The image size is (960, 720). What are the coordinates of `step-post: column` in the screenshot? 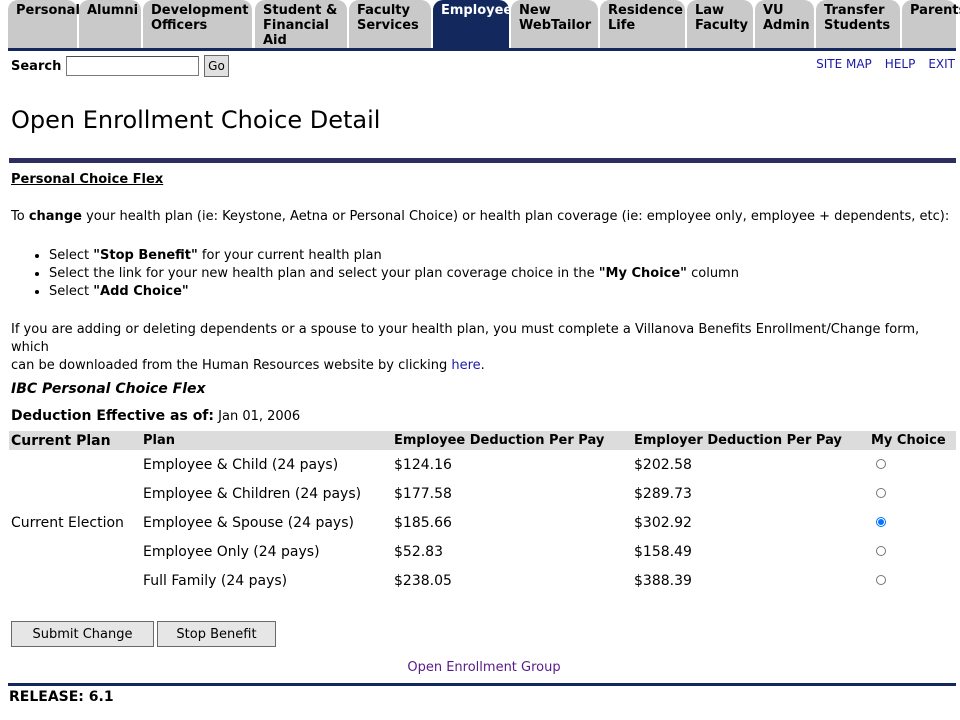 It's located at (712, 273).